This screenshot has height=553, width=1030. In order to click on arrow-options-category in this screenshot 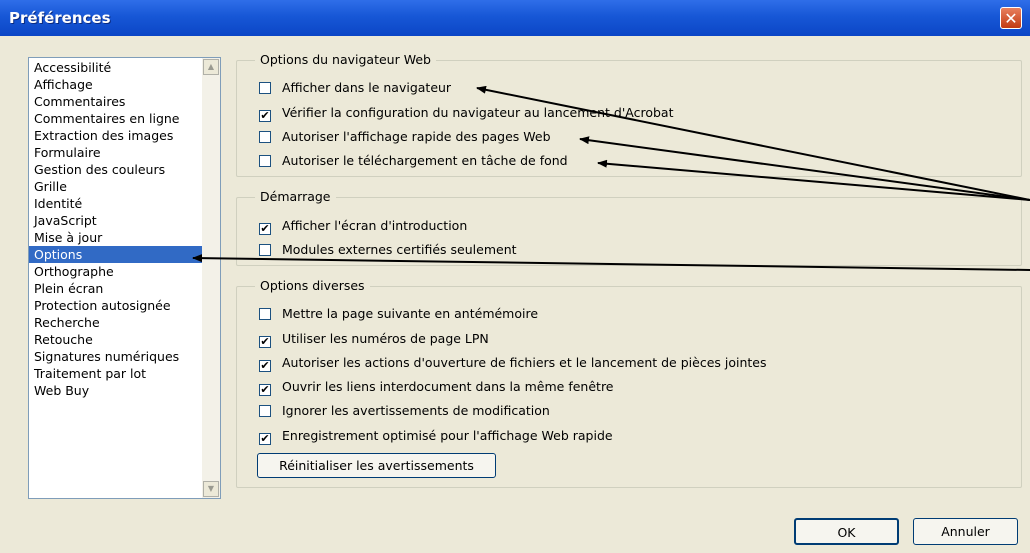, I will do `click(611, 262)`.